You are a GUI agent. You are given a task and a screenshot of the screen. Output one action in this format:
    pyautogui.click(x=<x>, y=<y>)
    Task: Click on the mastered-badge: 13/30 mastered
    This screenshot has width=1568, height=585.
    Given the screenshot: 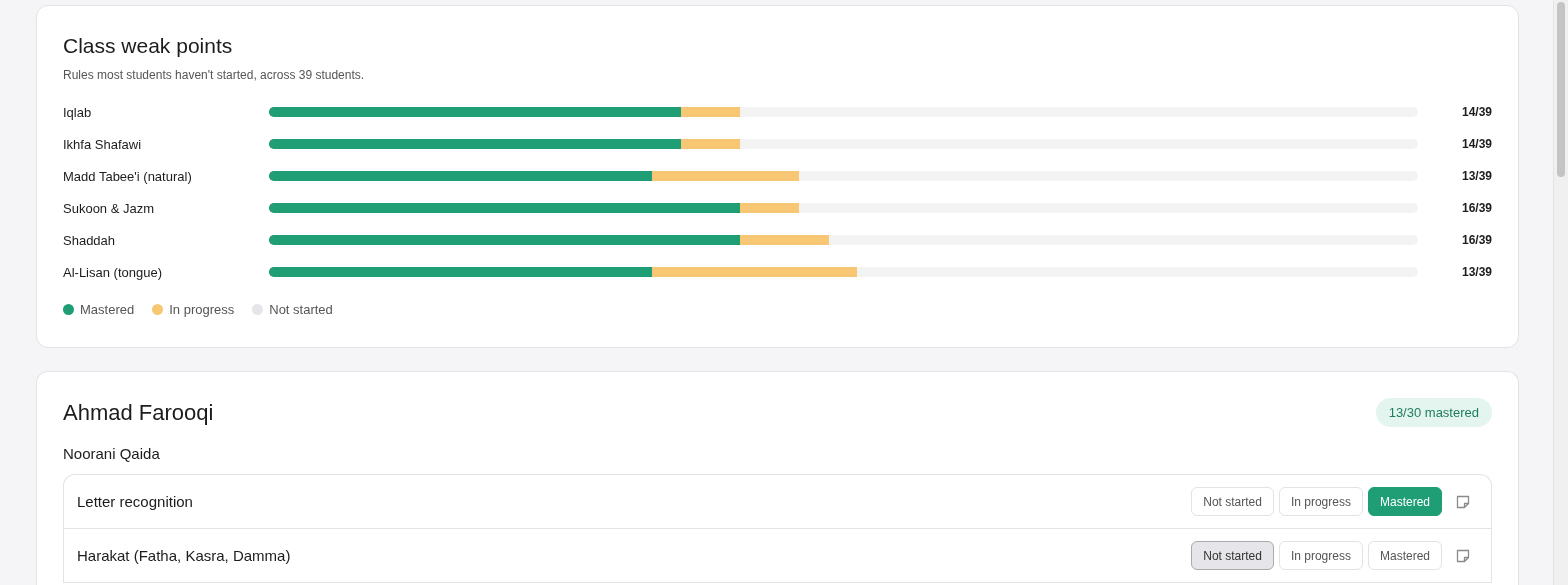 What is the action you would take?
    pyautogui.click(x=1433, y=412)
    